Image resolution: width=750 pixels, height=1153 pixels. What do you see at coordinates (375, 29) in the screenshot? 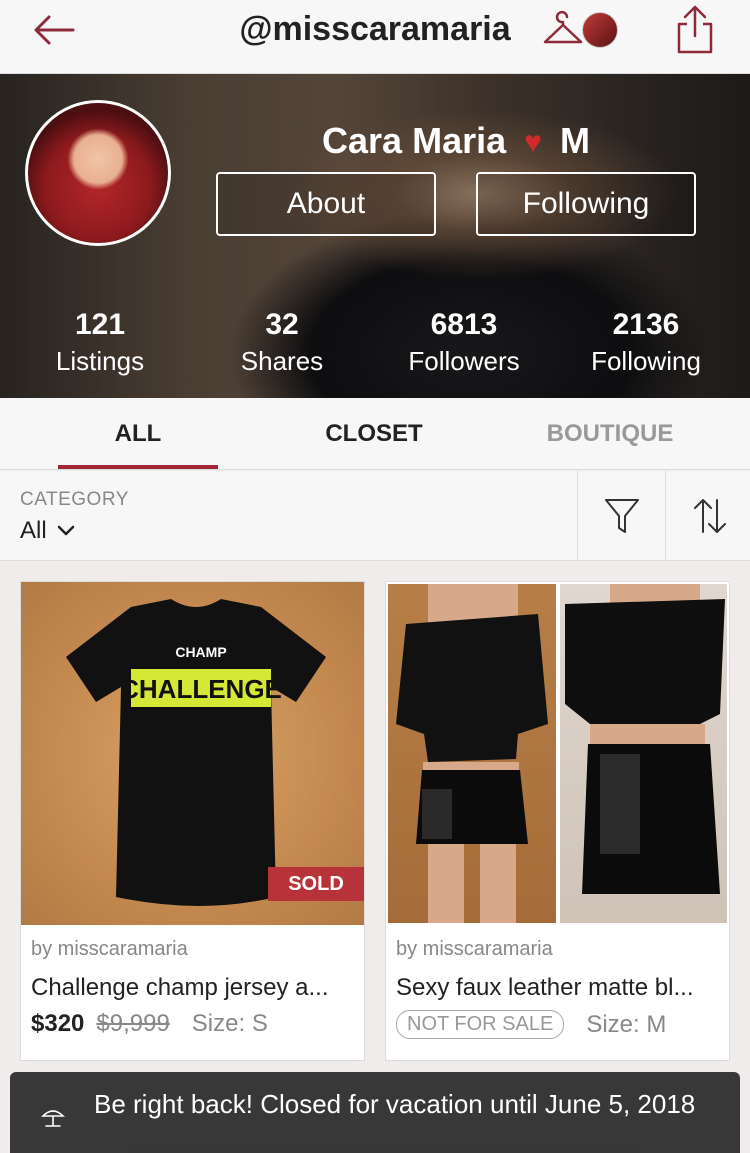
I see `page-title: @misscaramaria` at bounding box center [375, 29].